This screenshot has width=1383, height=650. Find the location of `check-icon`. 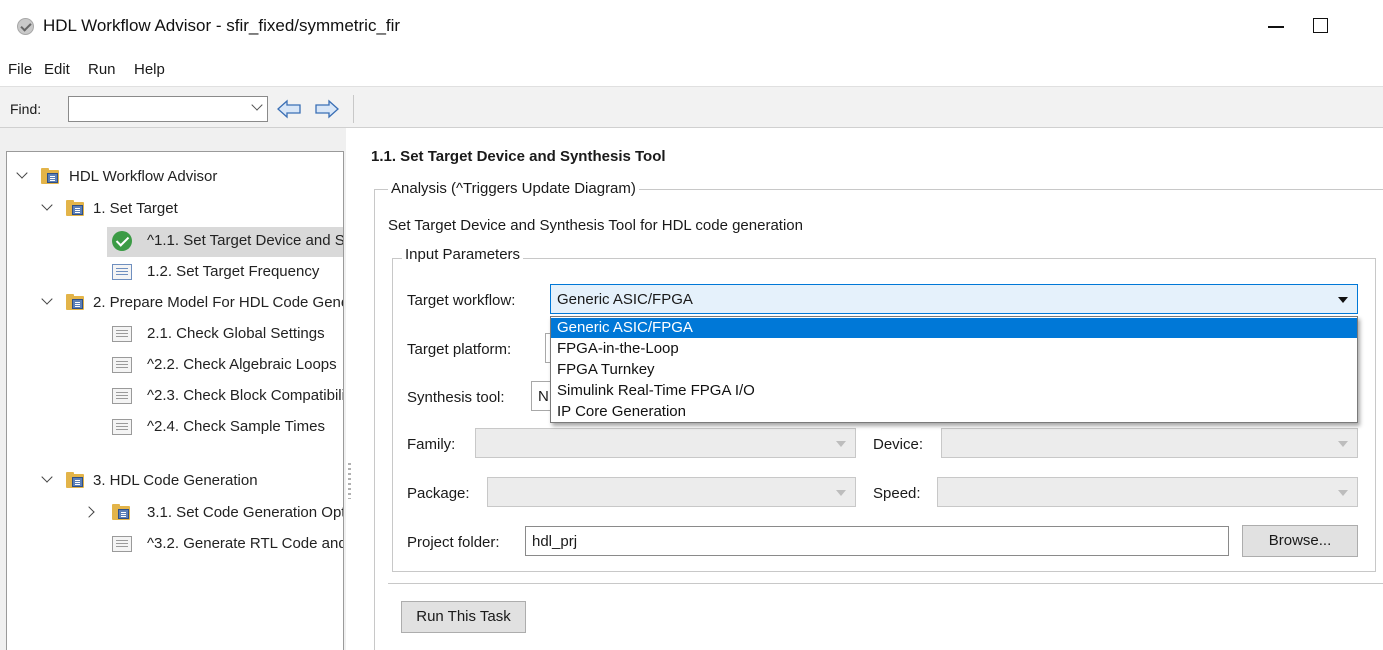

check-icon is located at coordinates (122, 241).